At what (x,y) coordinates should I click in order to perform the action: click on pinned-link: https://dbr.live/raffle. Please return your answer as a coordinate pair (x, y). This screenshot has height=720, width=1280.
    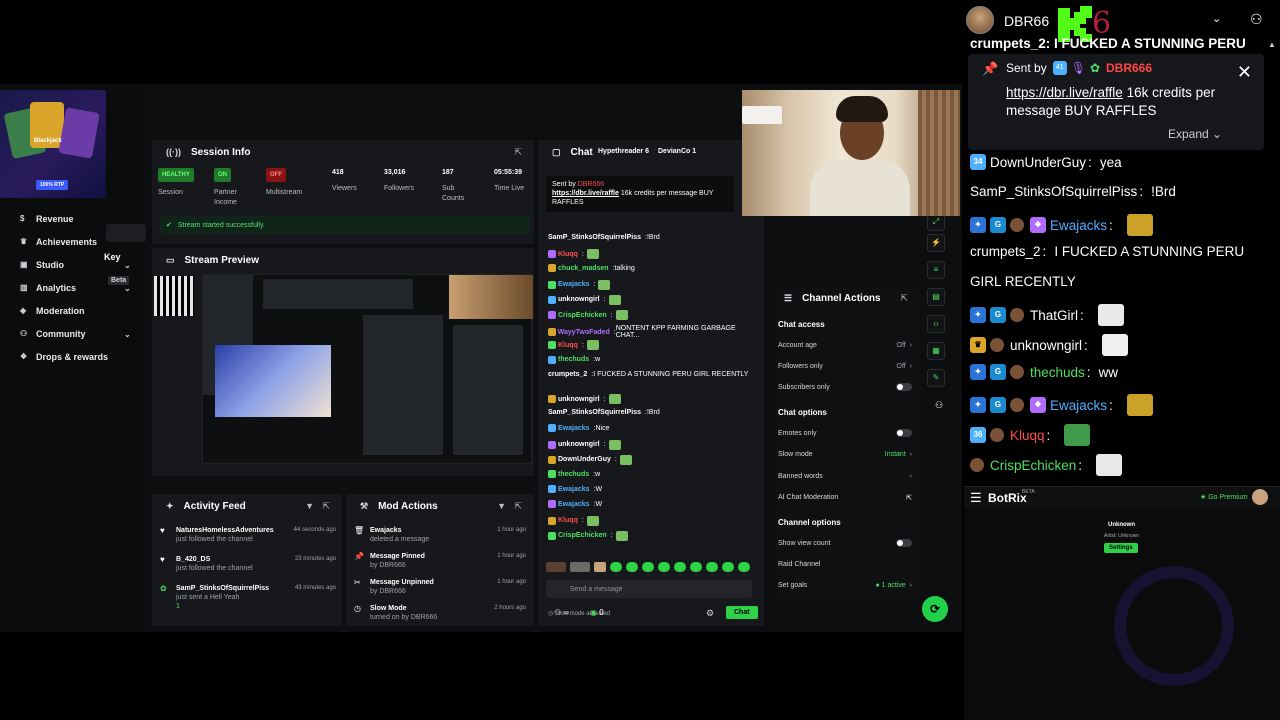
    Looking at the image, I should click on (585, 193).